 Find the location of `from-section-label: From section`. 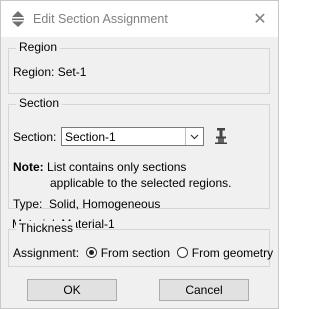

from-section-label: From section is located at coordinates (135, 253).